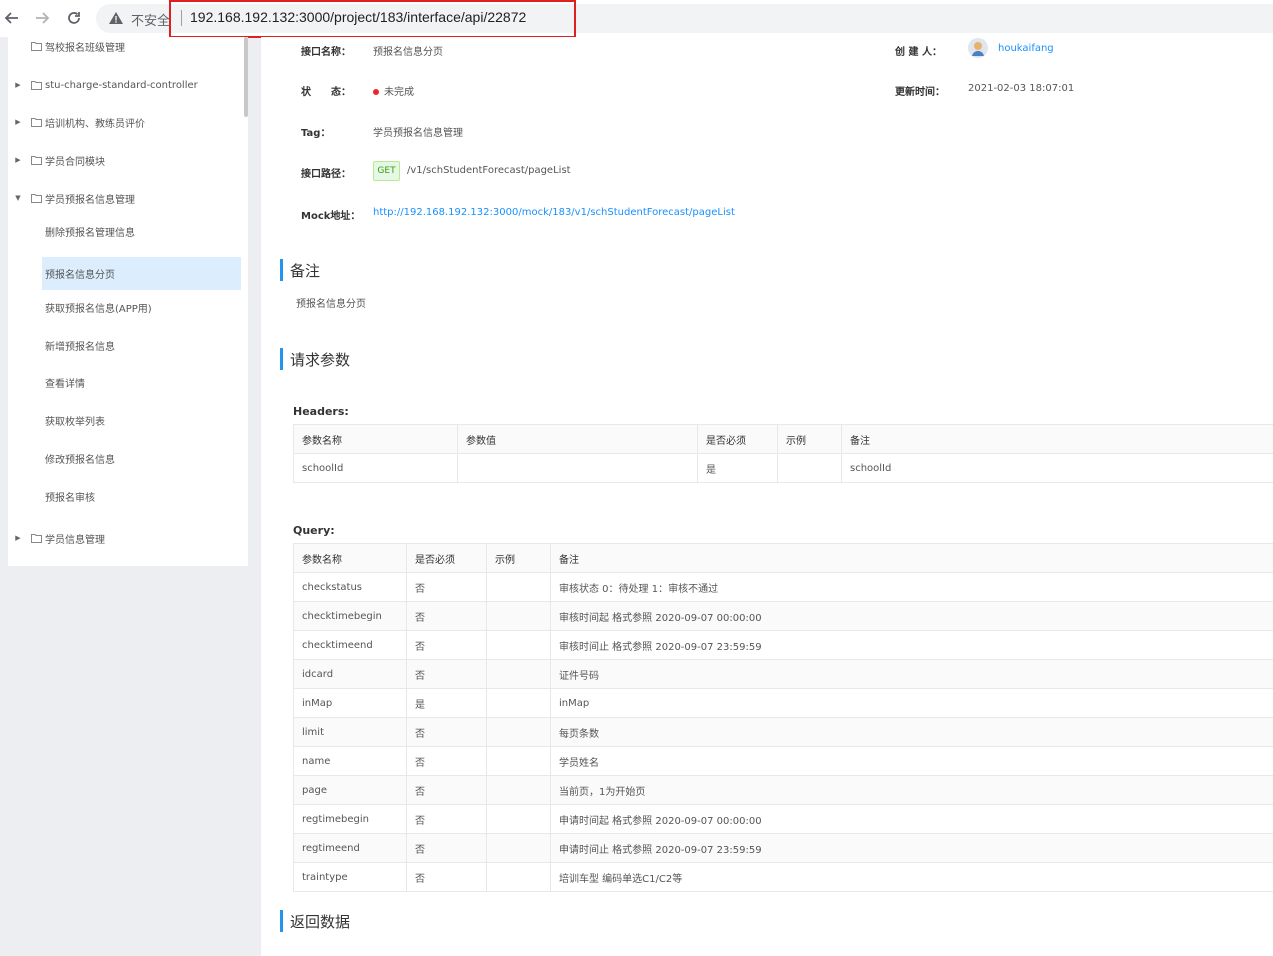 This screenshot has width=1273, height=956. Describe the element at coordinates (141, 307) in the screenshot. I see `sidebar-item-get-pre-registration-app: 获取预报名信息(APP用)` at that location.